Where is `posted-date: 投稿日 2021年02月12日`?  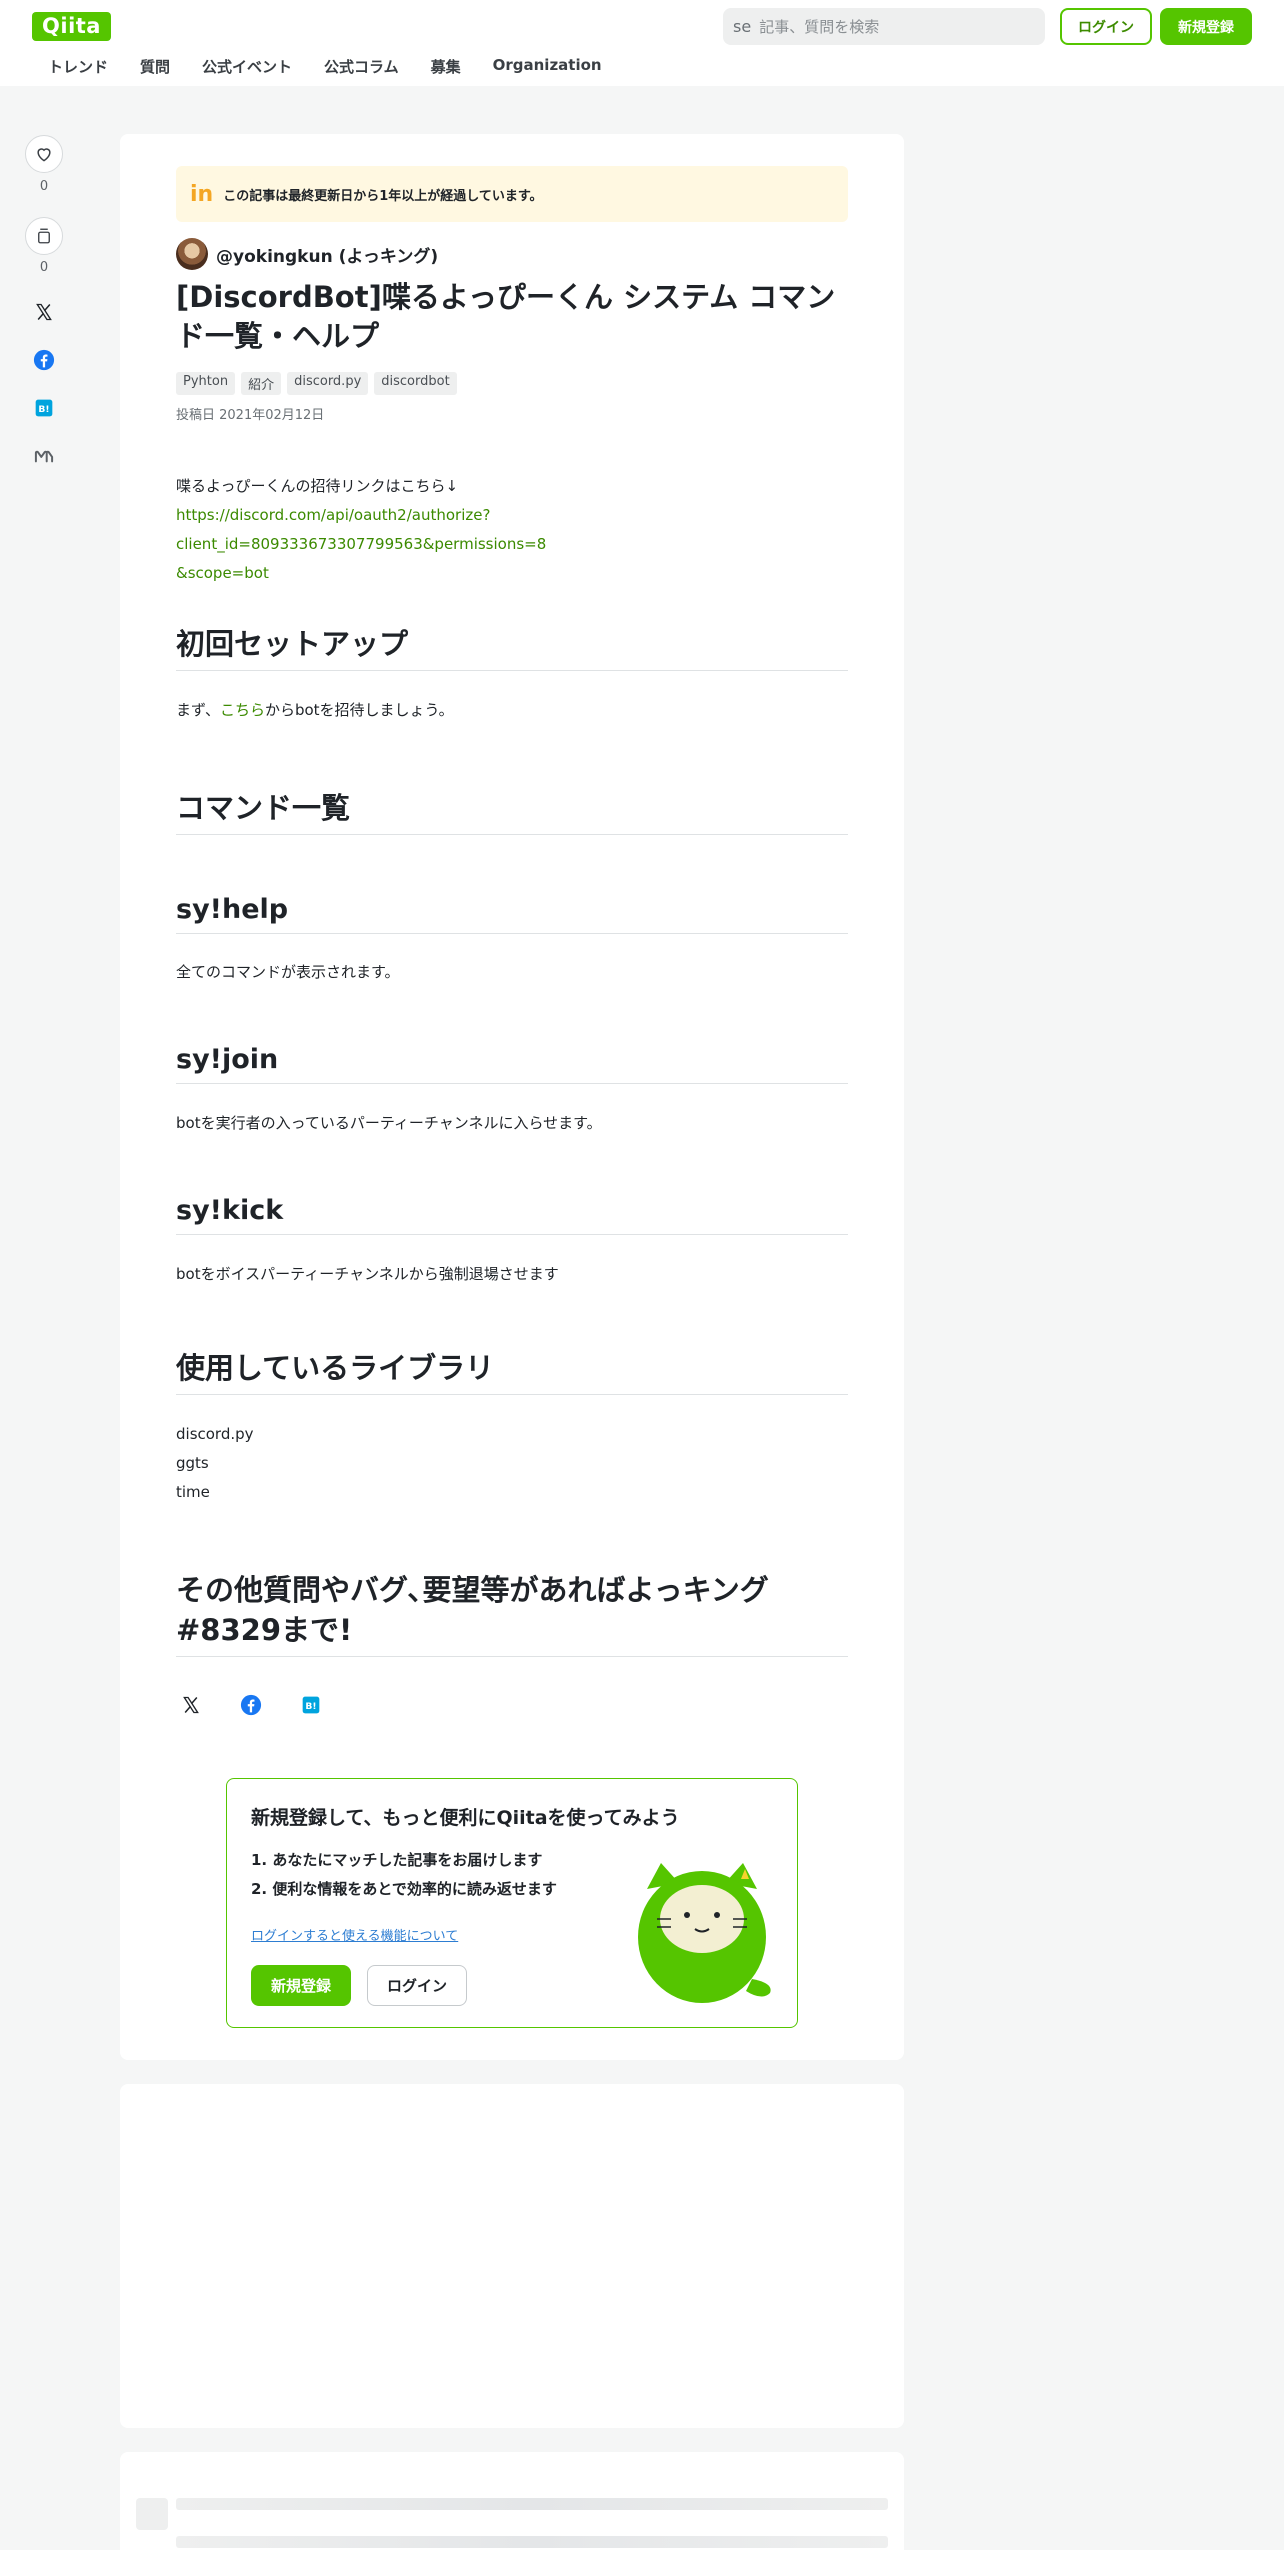 posted-date: 投稿日 2021年02月12日 is located at coordinates (250, 415).